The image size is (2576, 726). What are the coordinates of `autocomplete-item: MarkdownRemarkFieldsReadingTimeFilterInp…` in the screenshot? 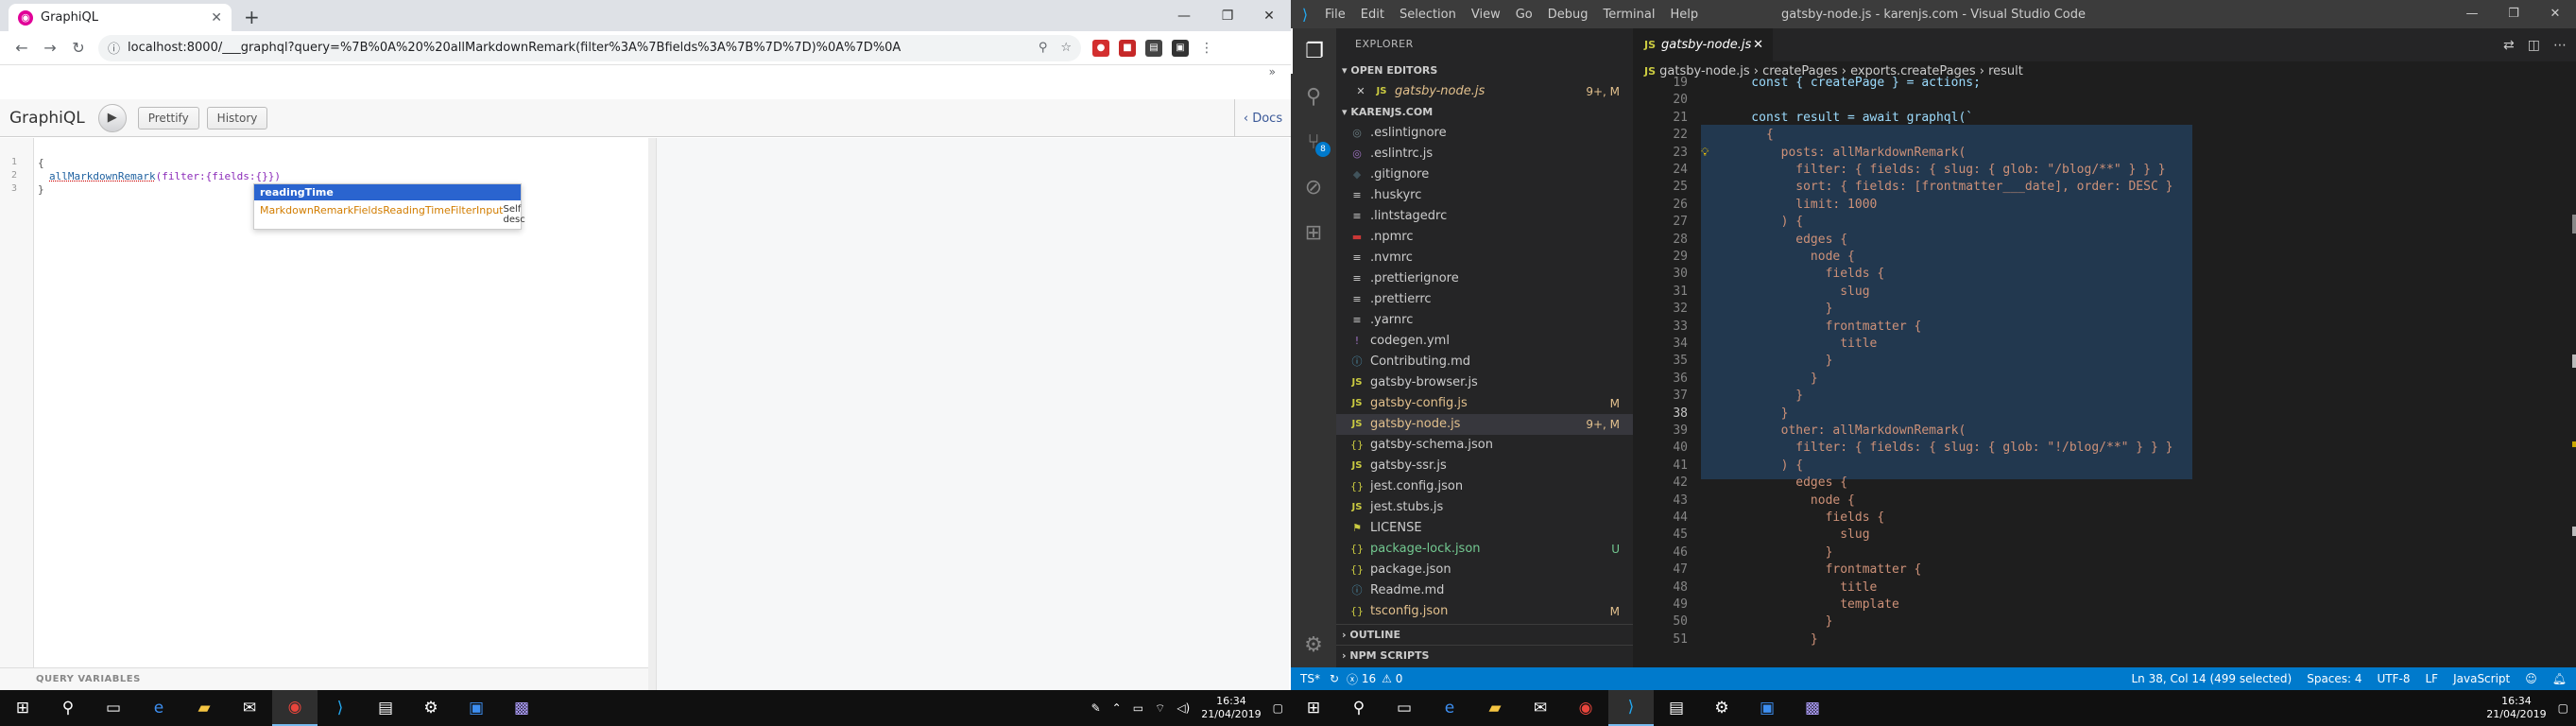 It's located at (389, 214).